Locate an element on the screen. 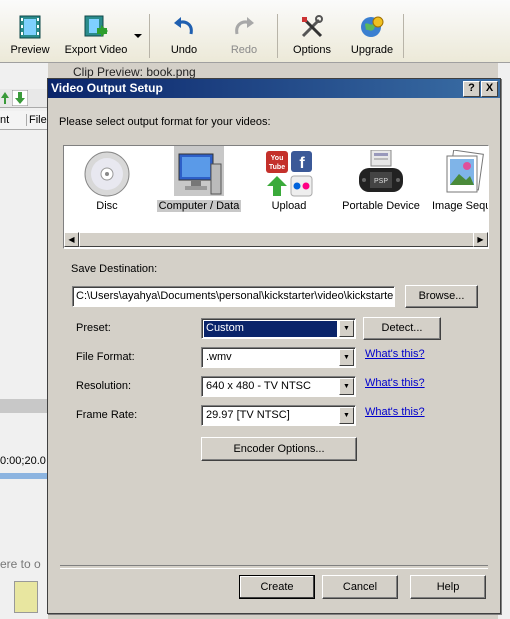 The height and width of the screenshot is (619, 510). format-portable-device: PSP Portable Device is located at coordinates (381, 189).